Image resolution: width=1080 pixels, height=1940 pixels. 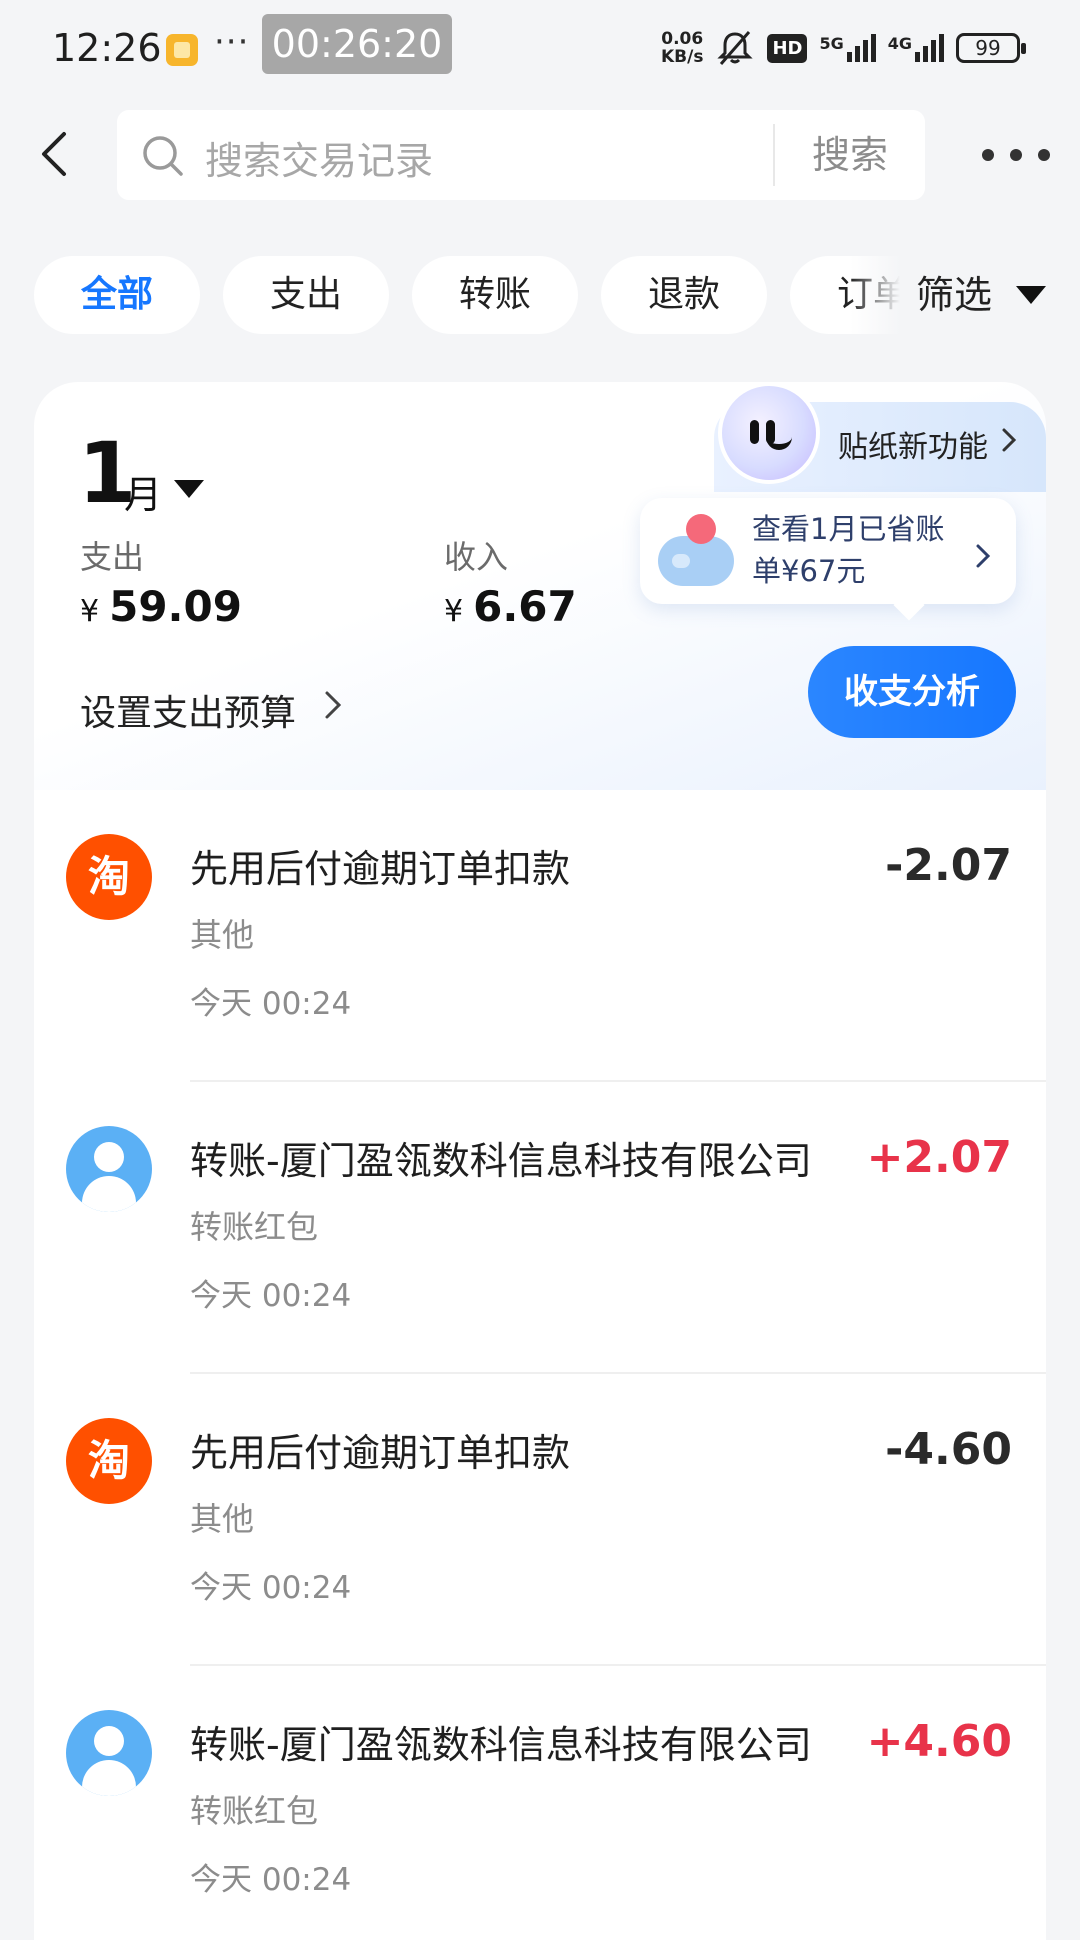 I want to click on status-time: 12:26, so click(x=107, y=48).